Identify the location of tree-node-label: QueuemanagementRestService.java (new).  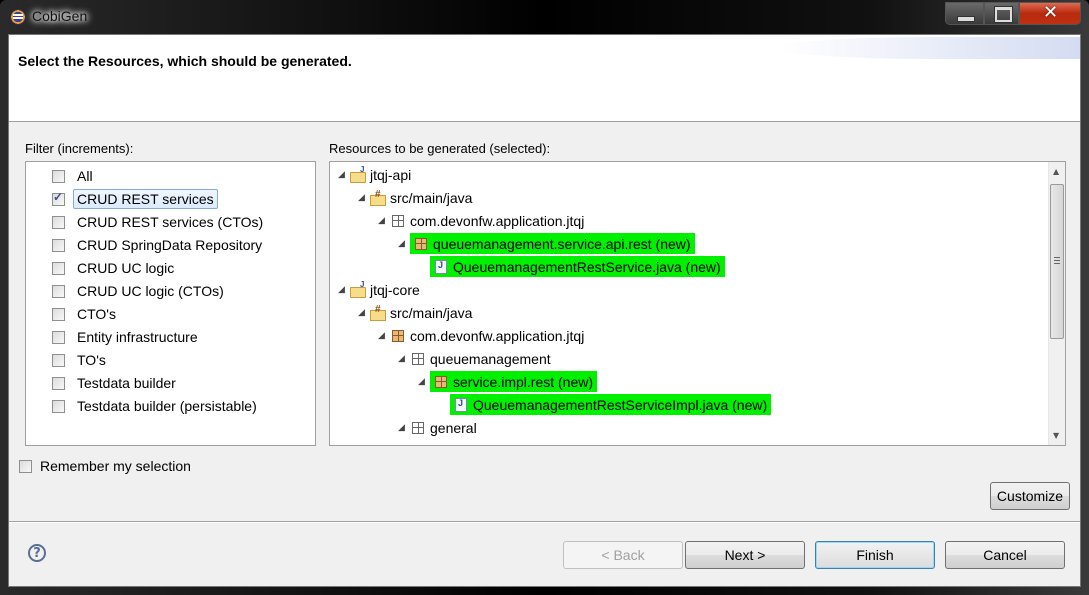
(587, 266).